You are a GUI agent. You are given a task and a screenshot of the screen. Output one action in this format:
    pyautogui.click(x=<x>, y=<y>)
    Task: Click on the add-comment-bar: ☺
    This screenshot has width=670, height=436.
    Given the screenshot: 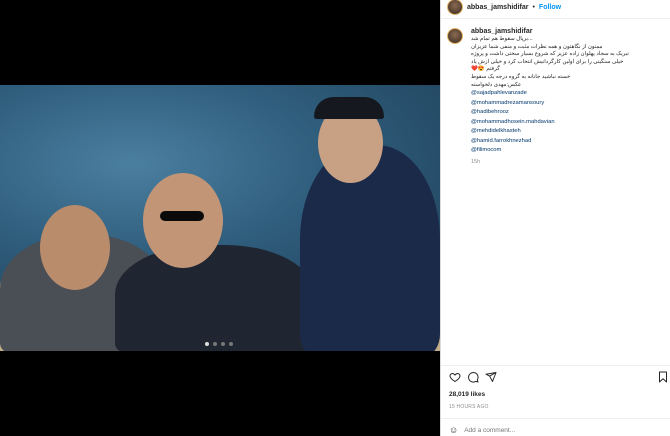 What is the action you would take?
    pyautogui.click(x=558, y=430)
    